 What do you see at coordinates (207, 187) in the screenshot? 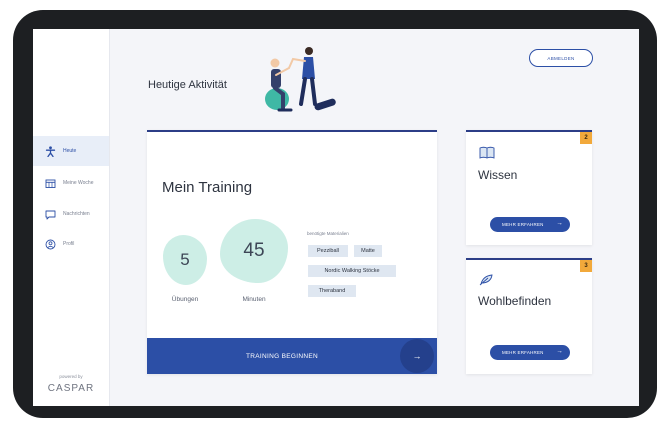
I see `training-title: Mein Training` at bounding box center [207, 187].